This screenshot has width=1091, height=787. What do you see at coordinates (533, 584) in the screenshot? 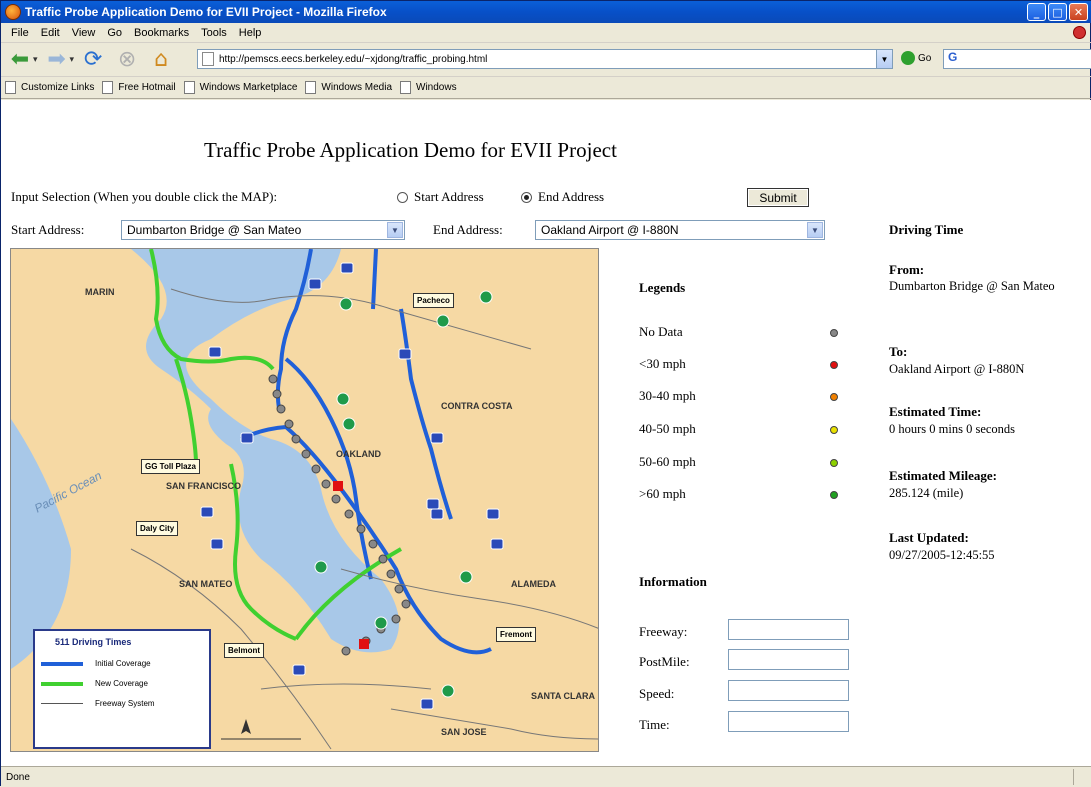
I see `map-label-alameda: ALAMEDA` at bounding box center [533, 584].